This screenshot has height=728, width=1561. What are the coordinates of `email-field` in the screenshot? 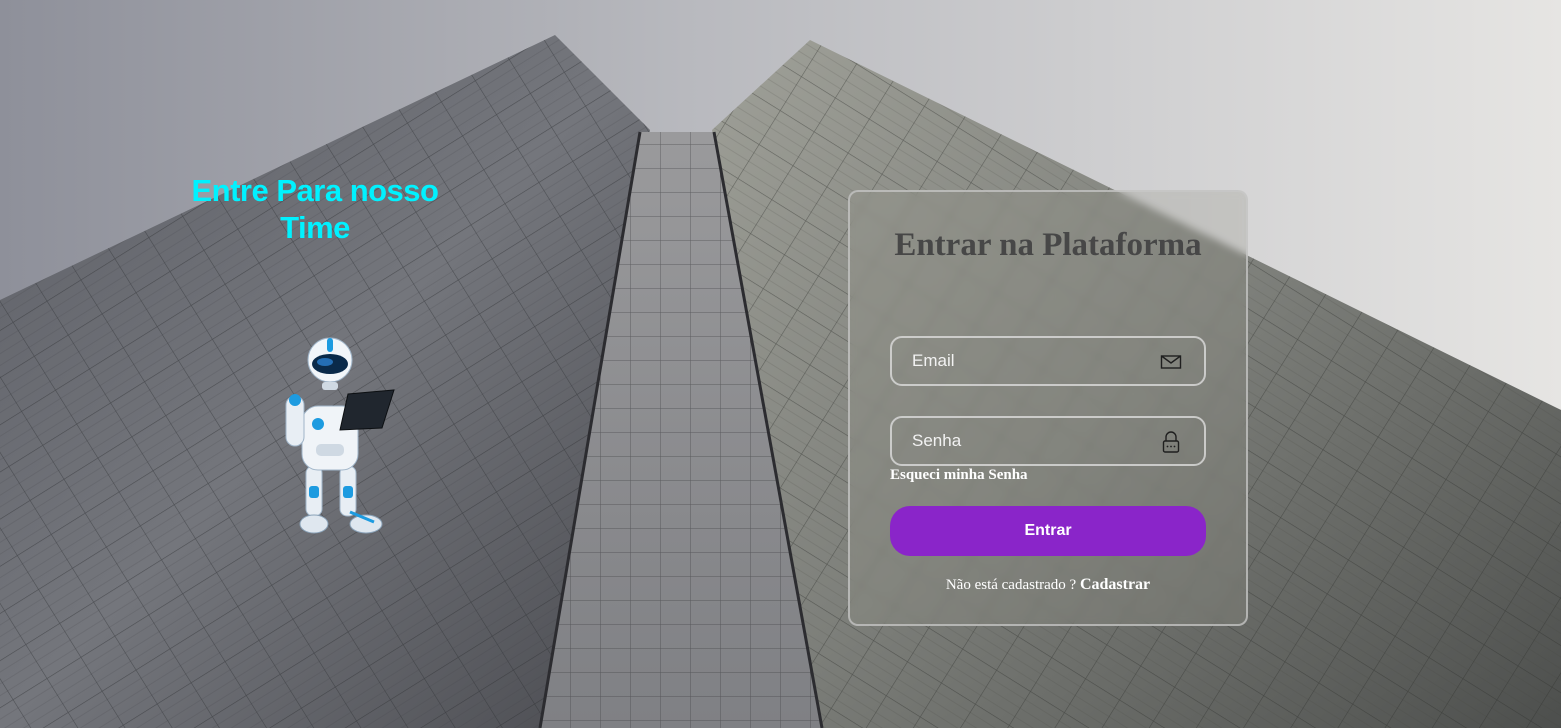 It's located at (1048, 361).